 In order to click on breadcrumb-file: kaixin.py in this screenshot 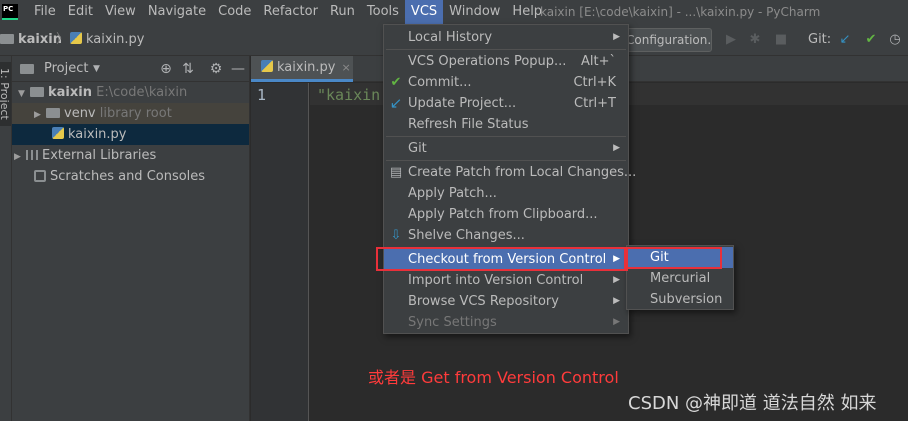, I will do `click(107, 40)`.